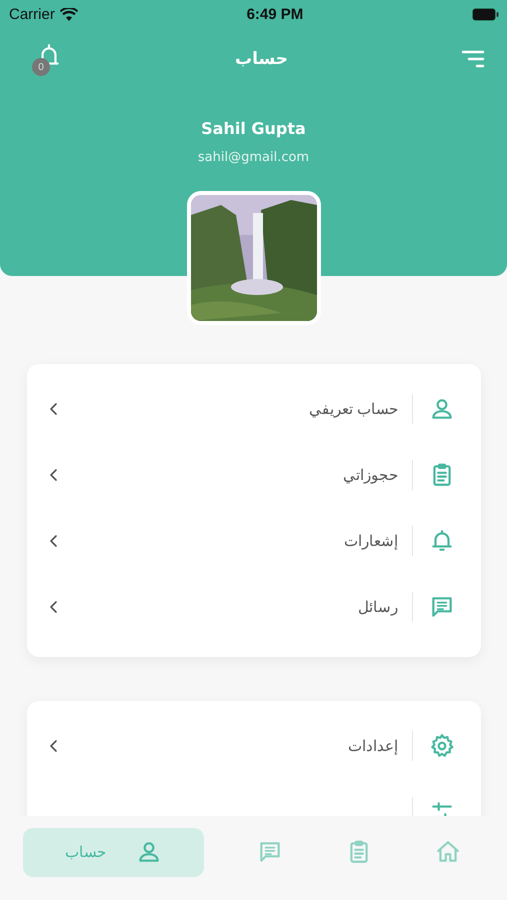 Image resolution: width=507 pixels, height=900 pixels. I want to click on menu-item-label: حساب تعريفي, so click(353, 409).